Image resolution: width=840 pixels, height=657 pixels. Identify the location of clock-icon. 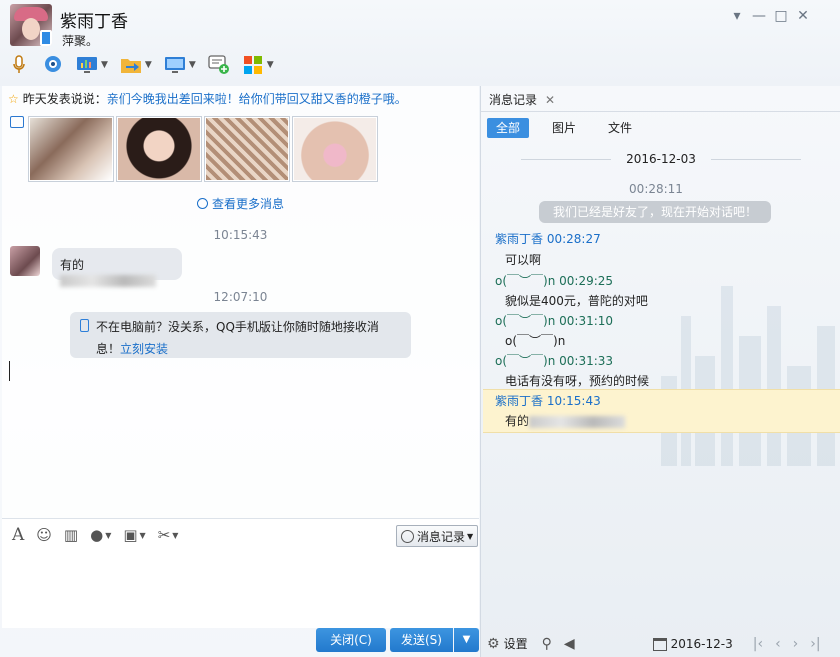
(202, 203).